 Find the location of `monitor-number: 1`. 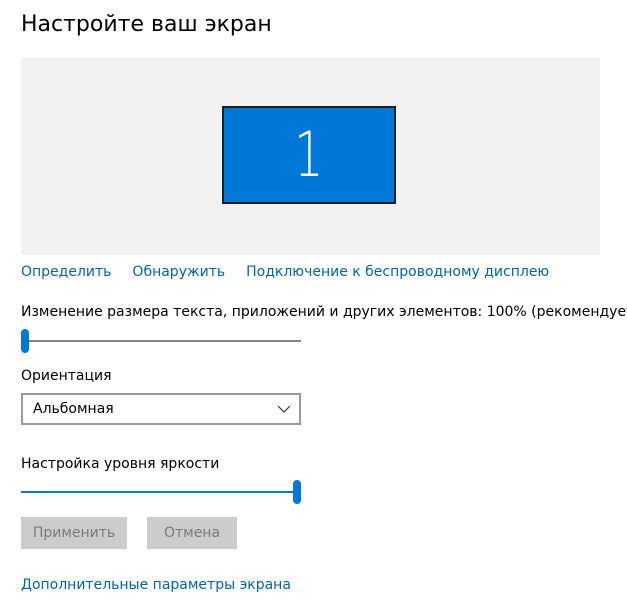

monitor-number: 1 is located at coordinates (309, 154).